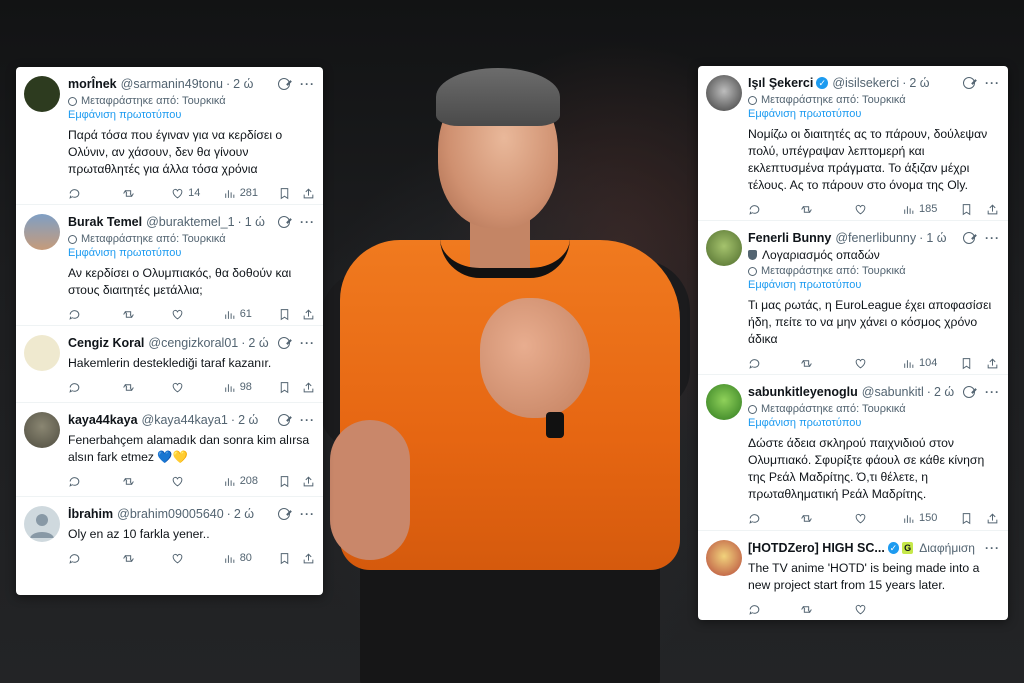 The image size is (1024, 683). What do you see at coordinates (185, 420) in the screenshot?
I see `author-handle: @kaya44kaya1` at bounding box center [185, 420].